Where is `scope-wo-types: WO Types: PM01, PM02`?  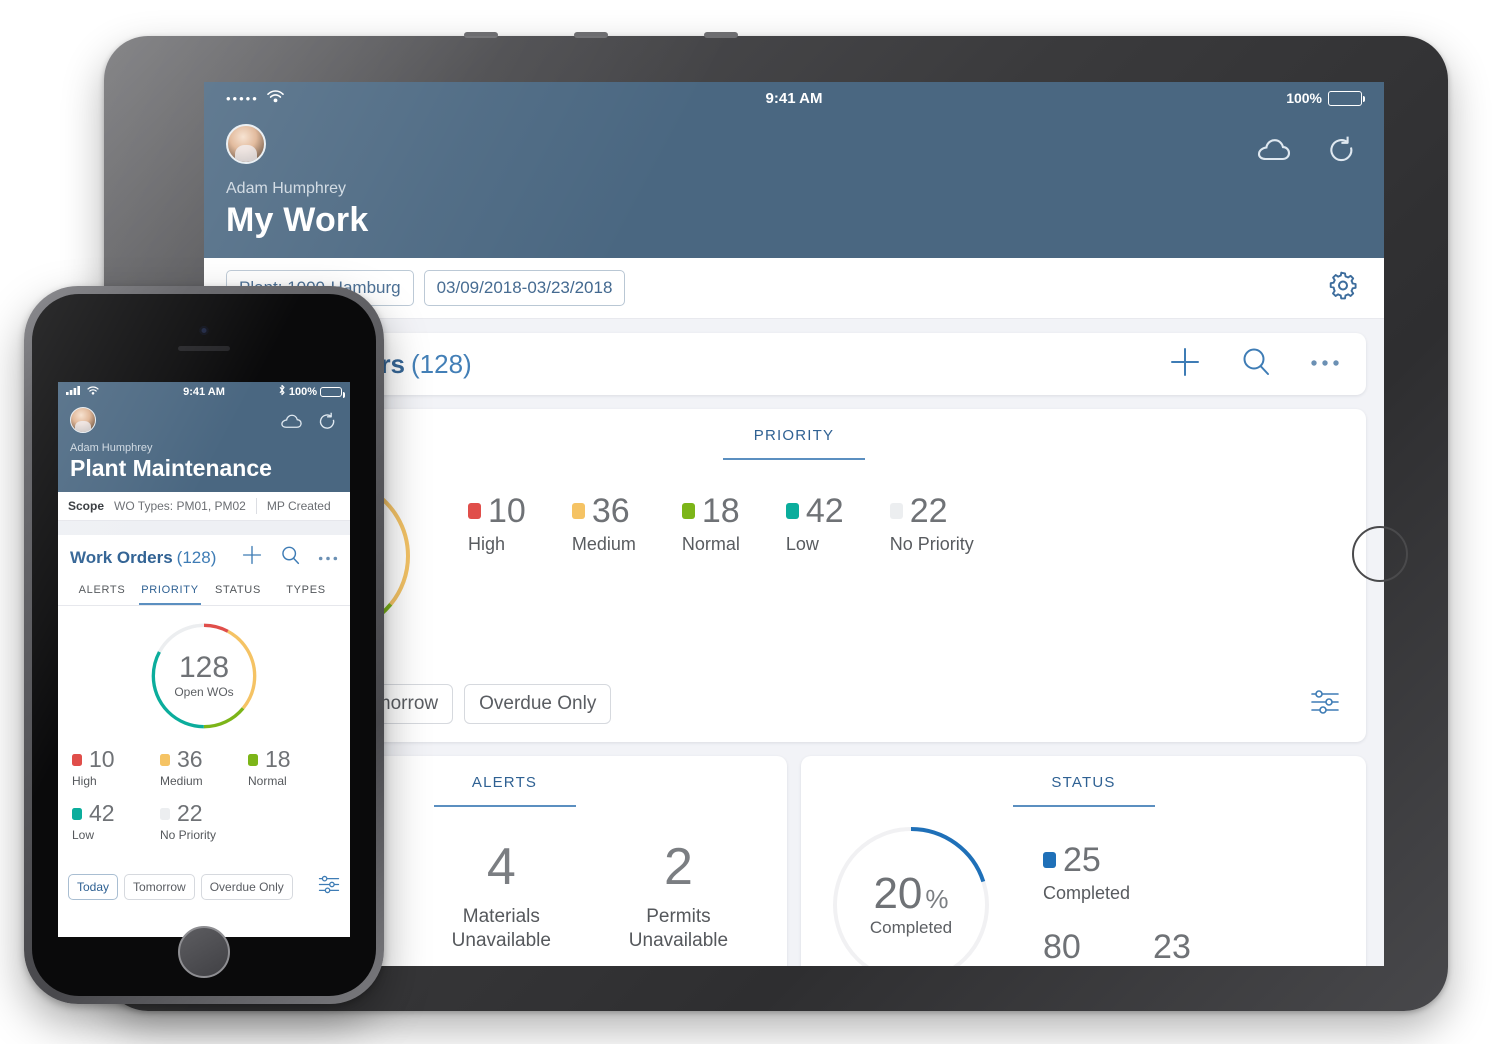 scope-wo-types: WO Types: PM01, PM02 is located at coordinates (180, 506).